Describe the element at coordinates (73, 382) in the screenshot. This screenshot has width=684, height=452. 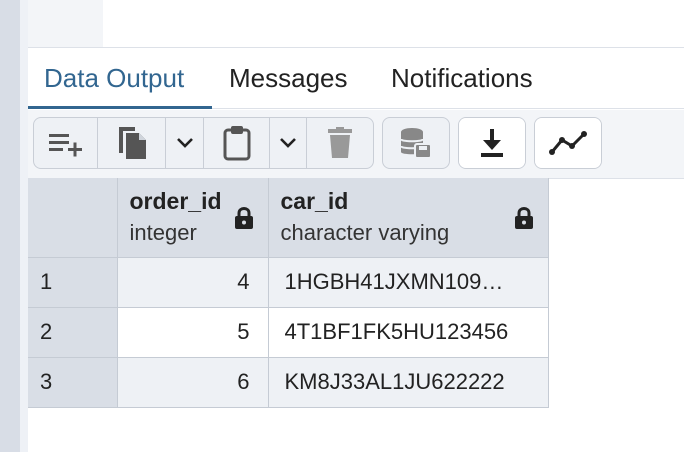
I see `row-number: 3` at that location.